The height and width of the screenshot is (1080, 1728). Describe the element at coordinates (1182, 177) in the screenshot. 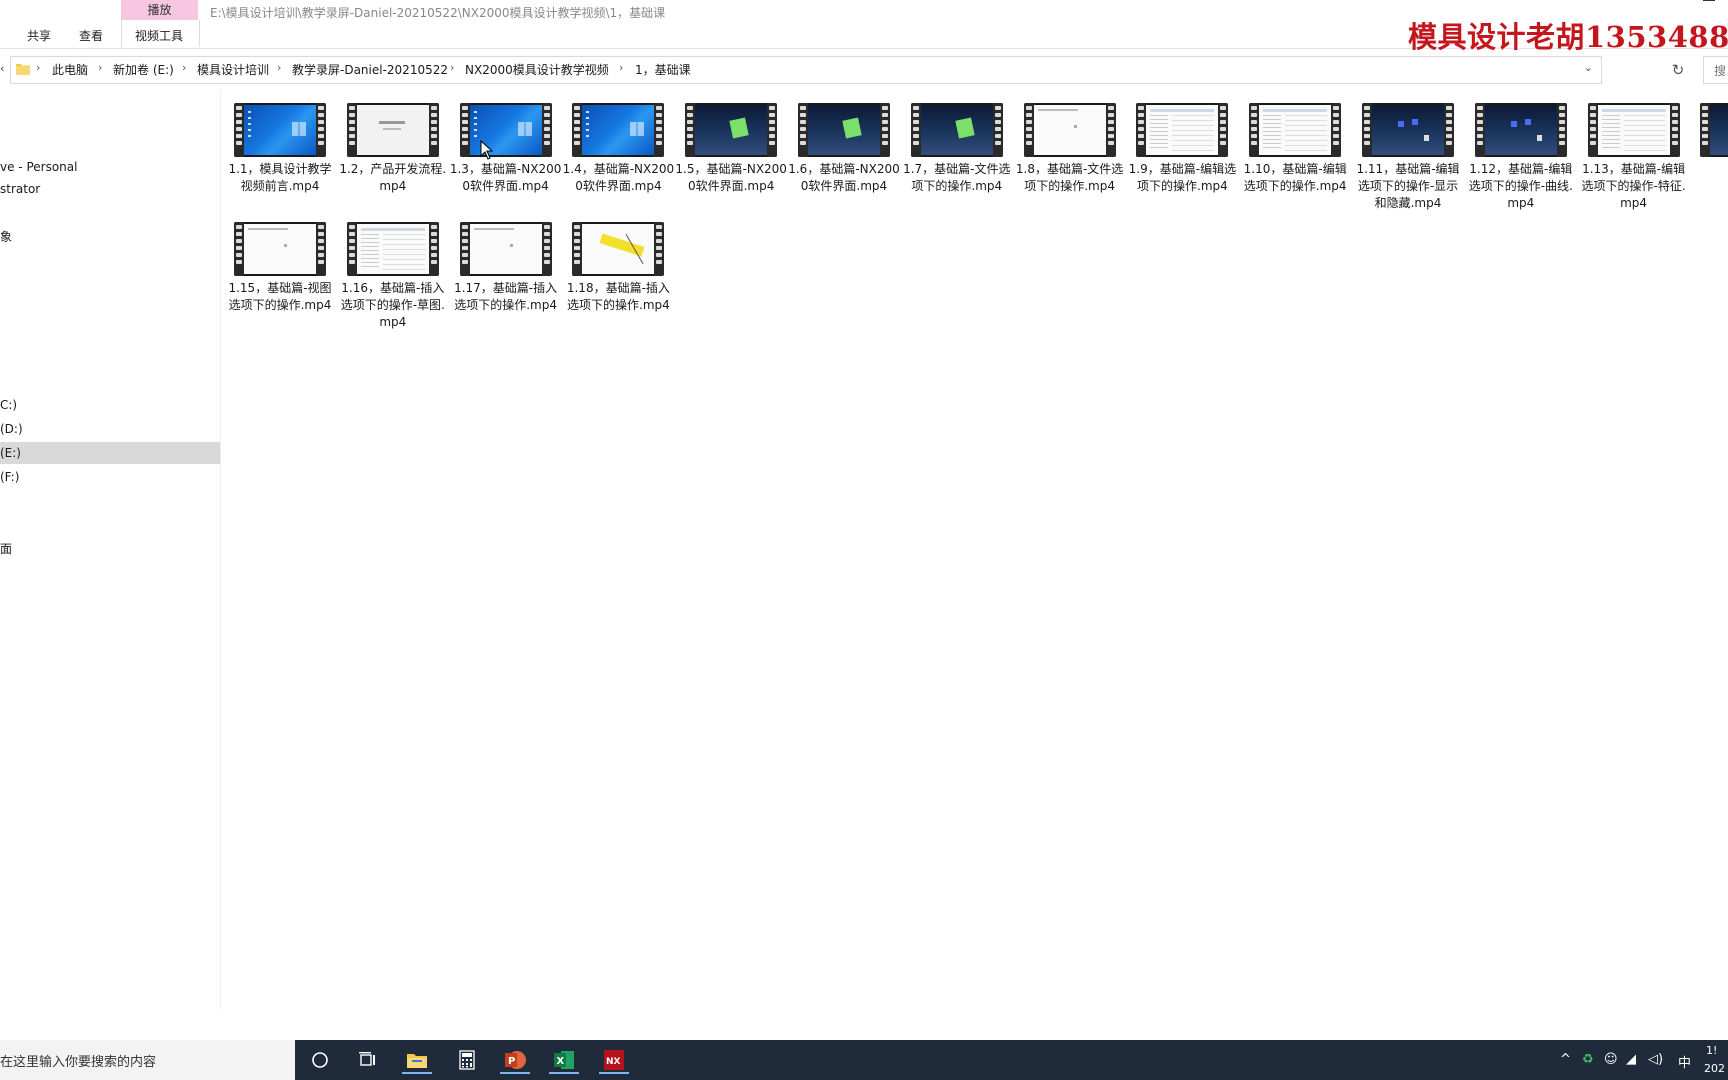

I see `file-name: 1.9，基础篇-编辑选项下的操作.mp4` at that location.